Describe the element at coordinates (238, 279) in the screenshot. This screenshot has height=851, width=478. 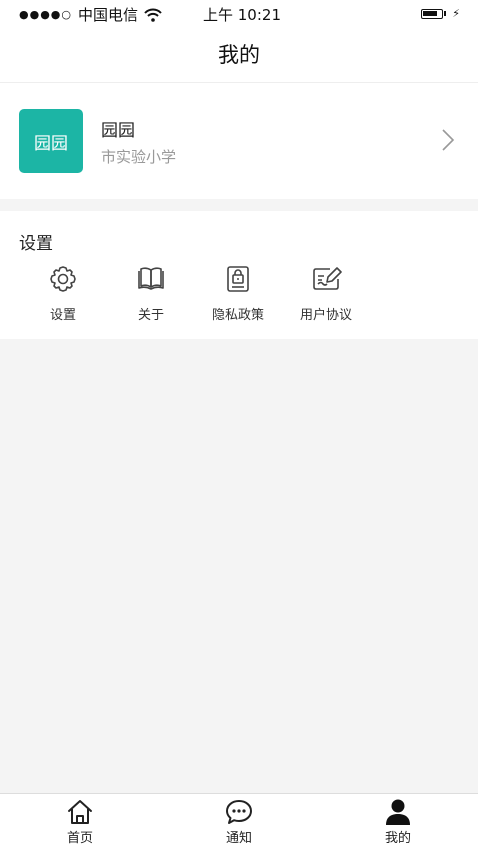
I see `lock-document-icon` at that location.